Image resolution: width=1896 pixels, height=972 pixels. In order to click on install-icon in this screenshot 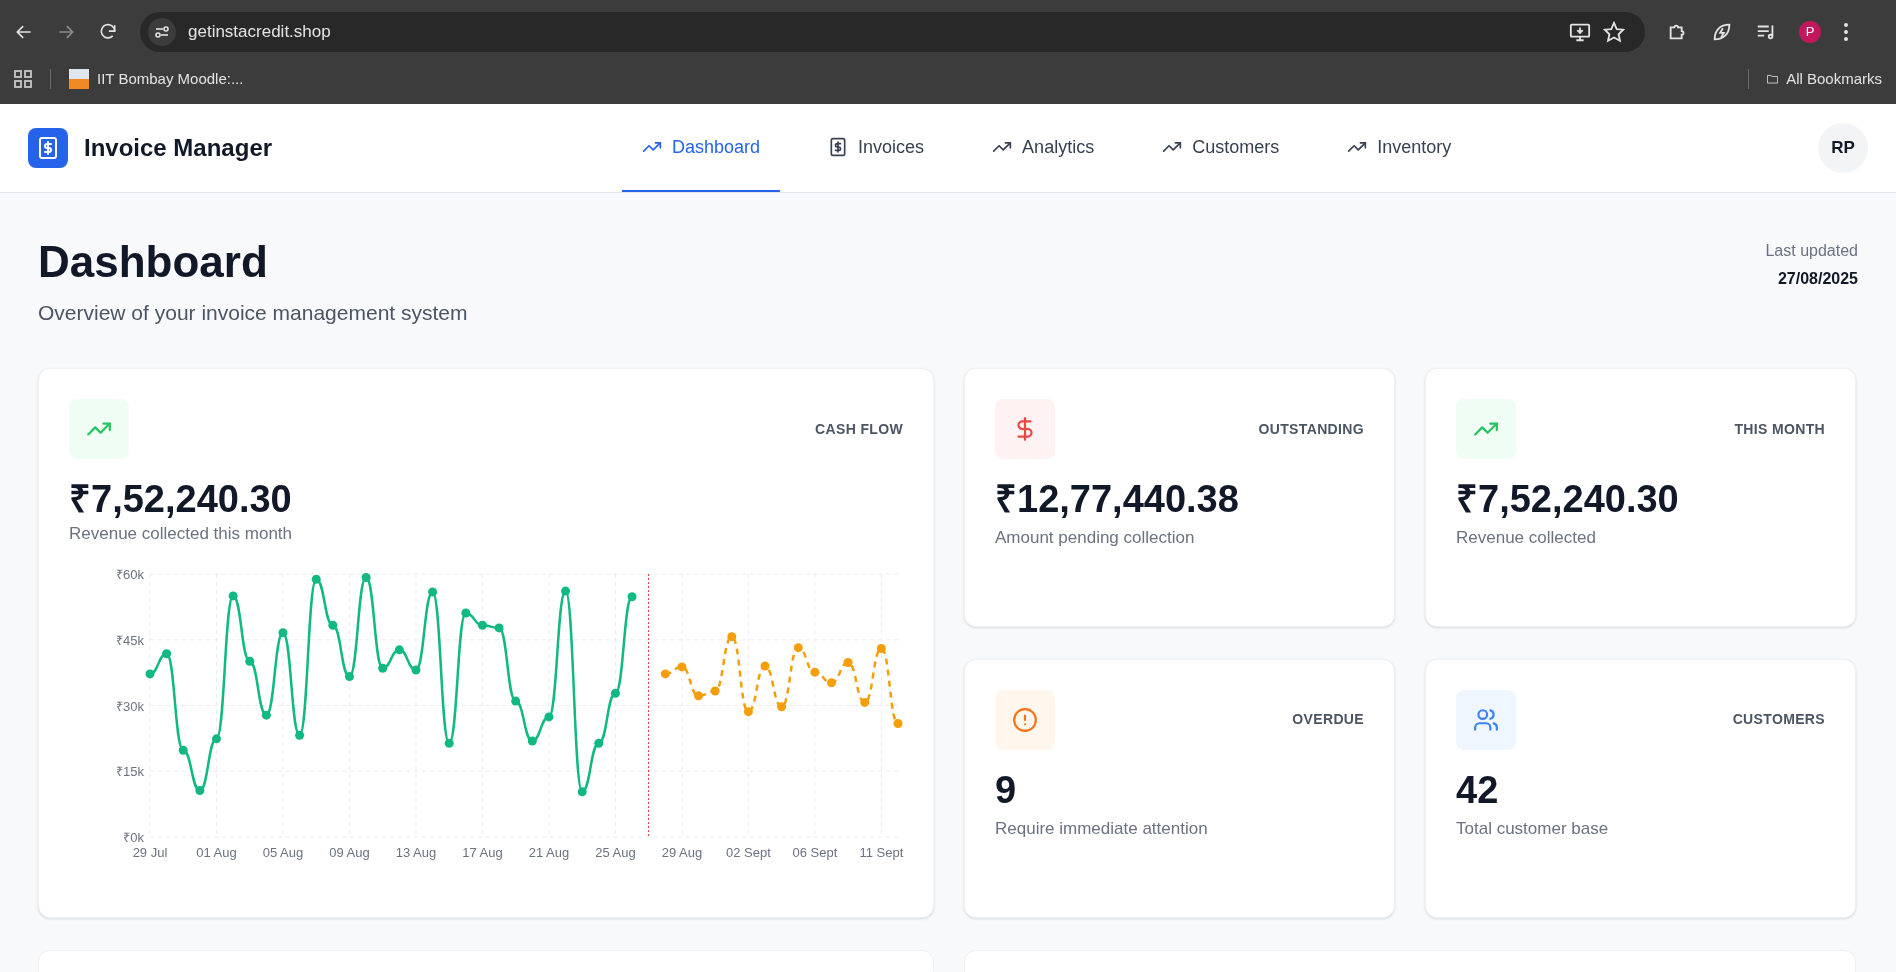, I will do `click(1580, 32)`.